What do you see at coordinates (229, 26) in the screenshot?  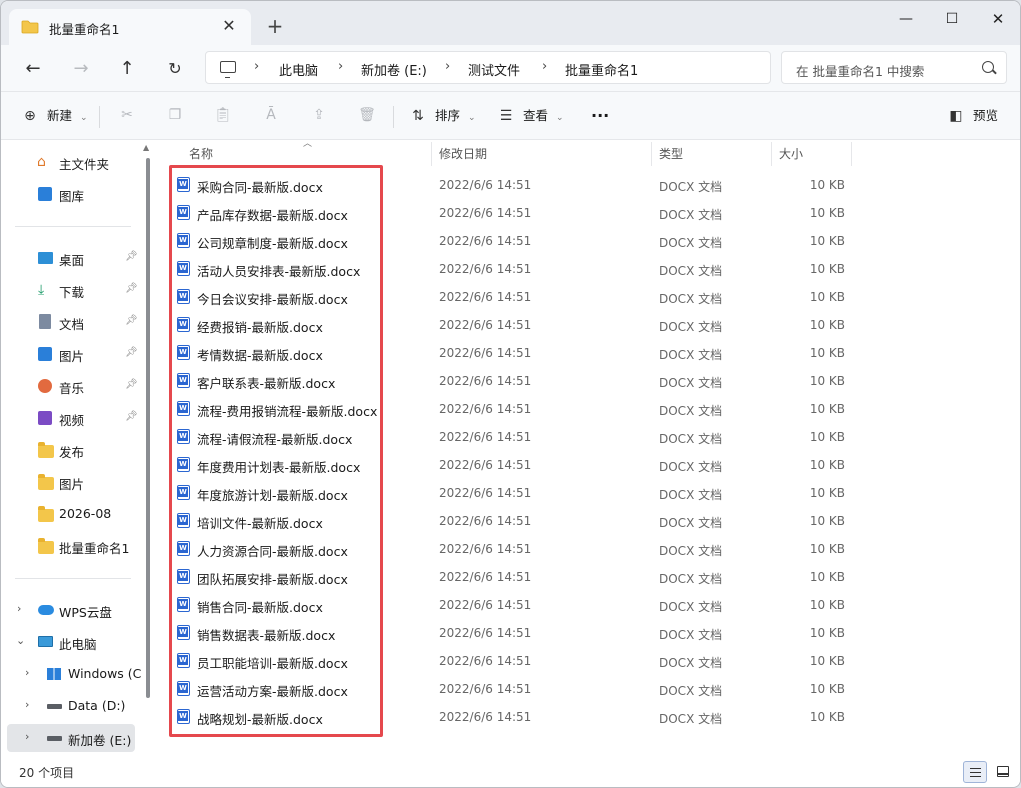 I see `tab-close-icon: ✕` at bounding box center [229, 26].